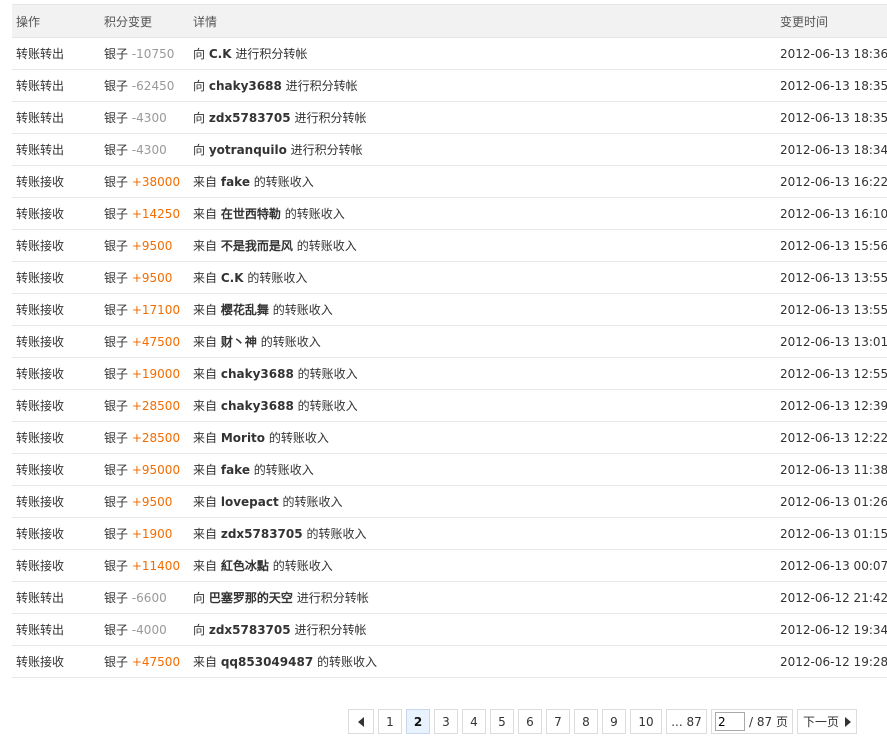 This screenshot has height=747, width=887. What do you see at coordinates (833, 309) in the screenshot?
I see `time-cell: 2012-06-13 13:55` at bounding box center [833, 309].